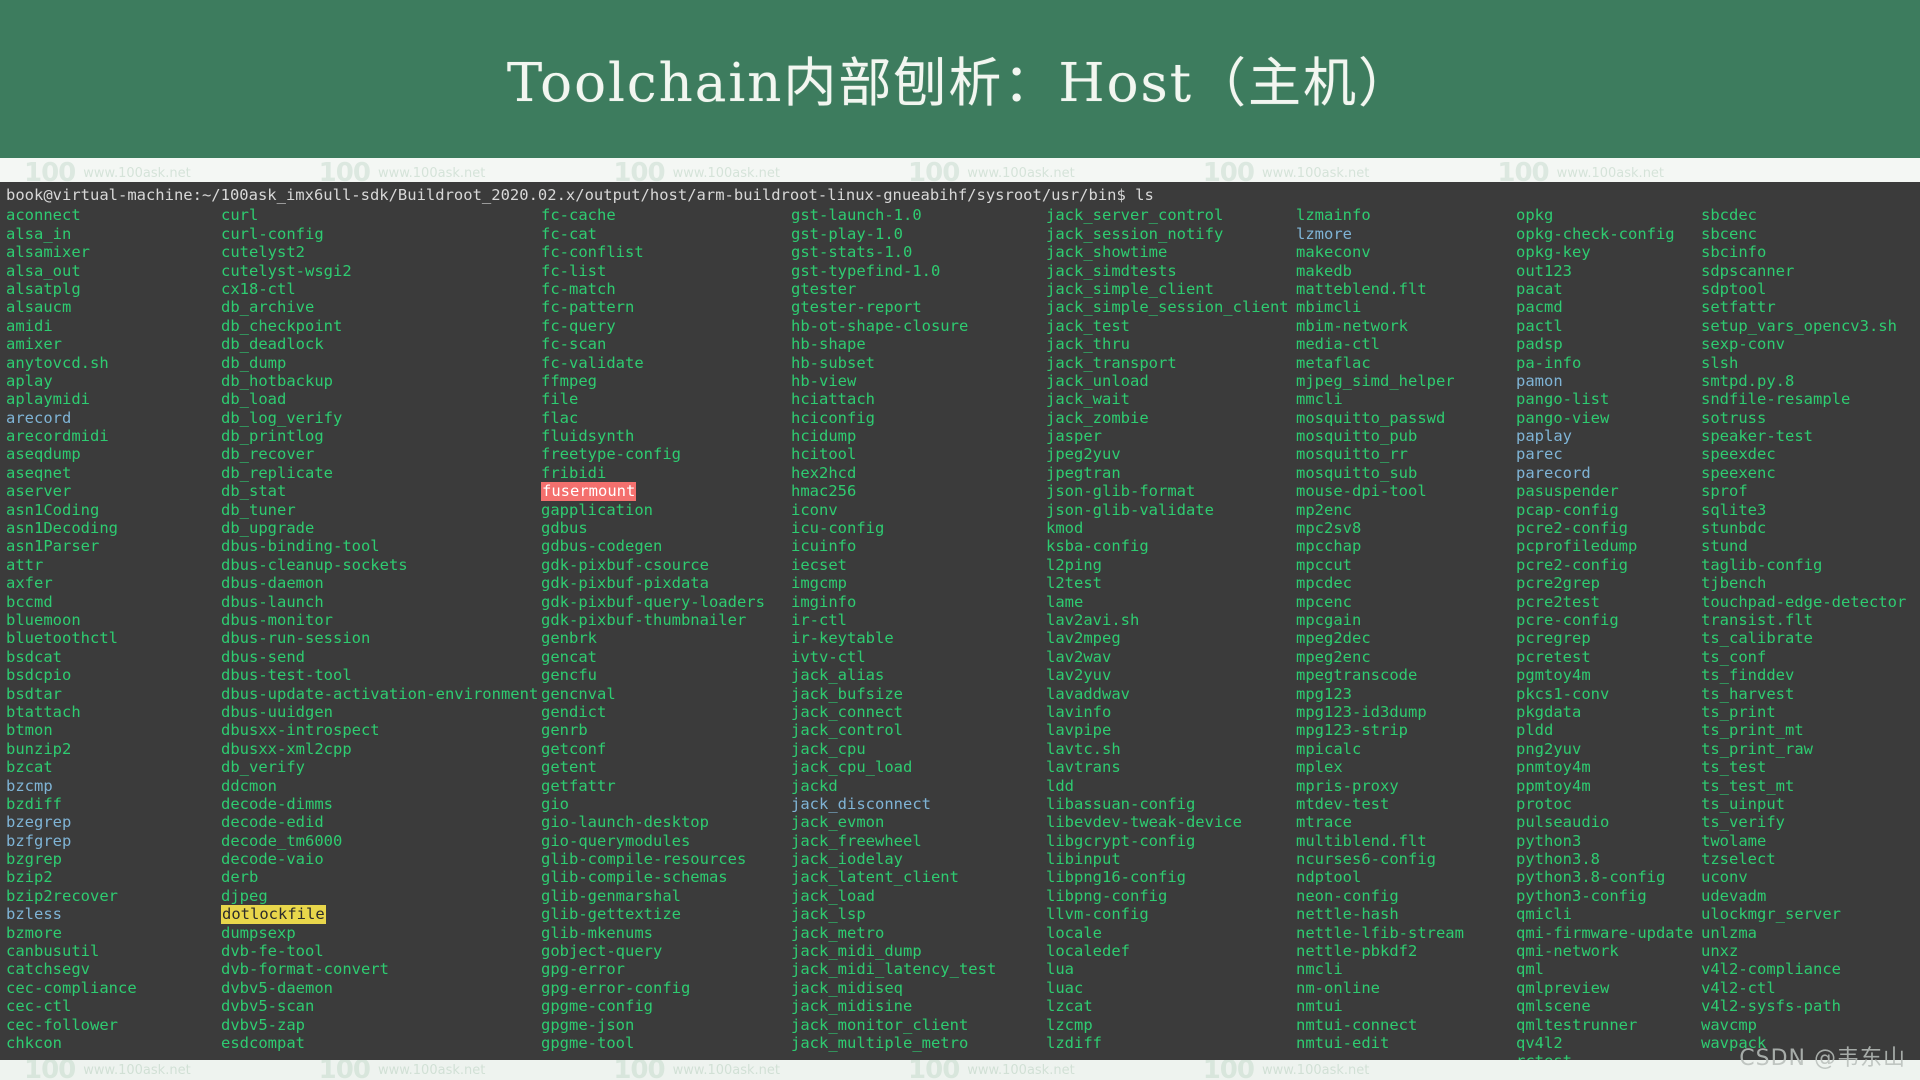 The height and width of the screenshot is (1080, 1920). What do you see at coordinates (666, 583) in the screenshot?
I see `file-entry: gdk-pixbuf-pixdata` at bounding box center [666, 583].